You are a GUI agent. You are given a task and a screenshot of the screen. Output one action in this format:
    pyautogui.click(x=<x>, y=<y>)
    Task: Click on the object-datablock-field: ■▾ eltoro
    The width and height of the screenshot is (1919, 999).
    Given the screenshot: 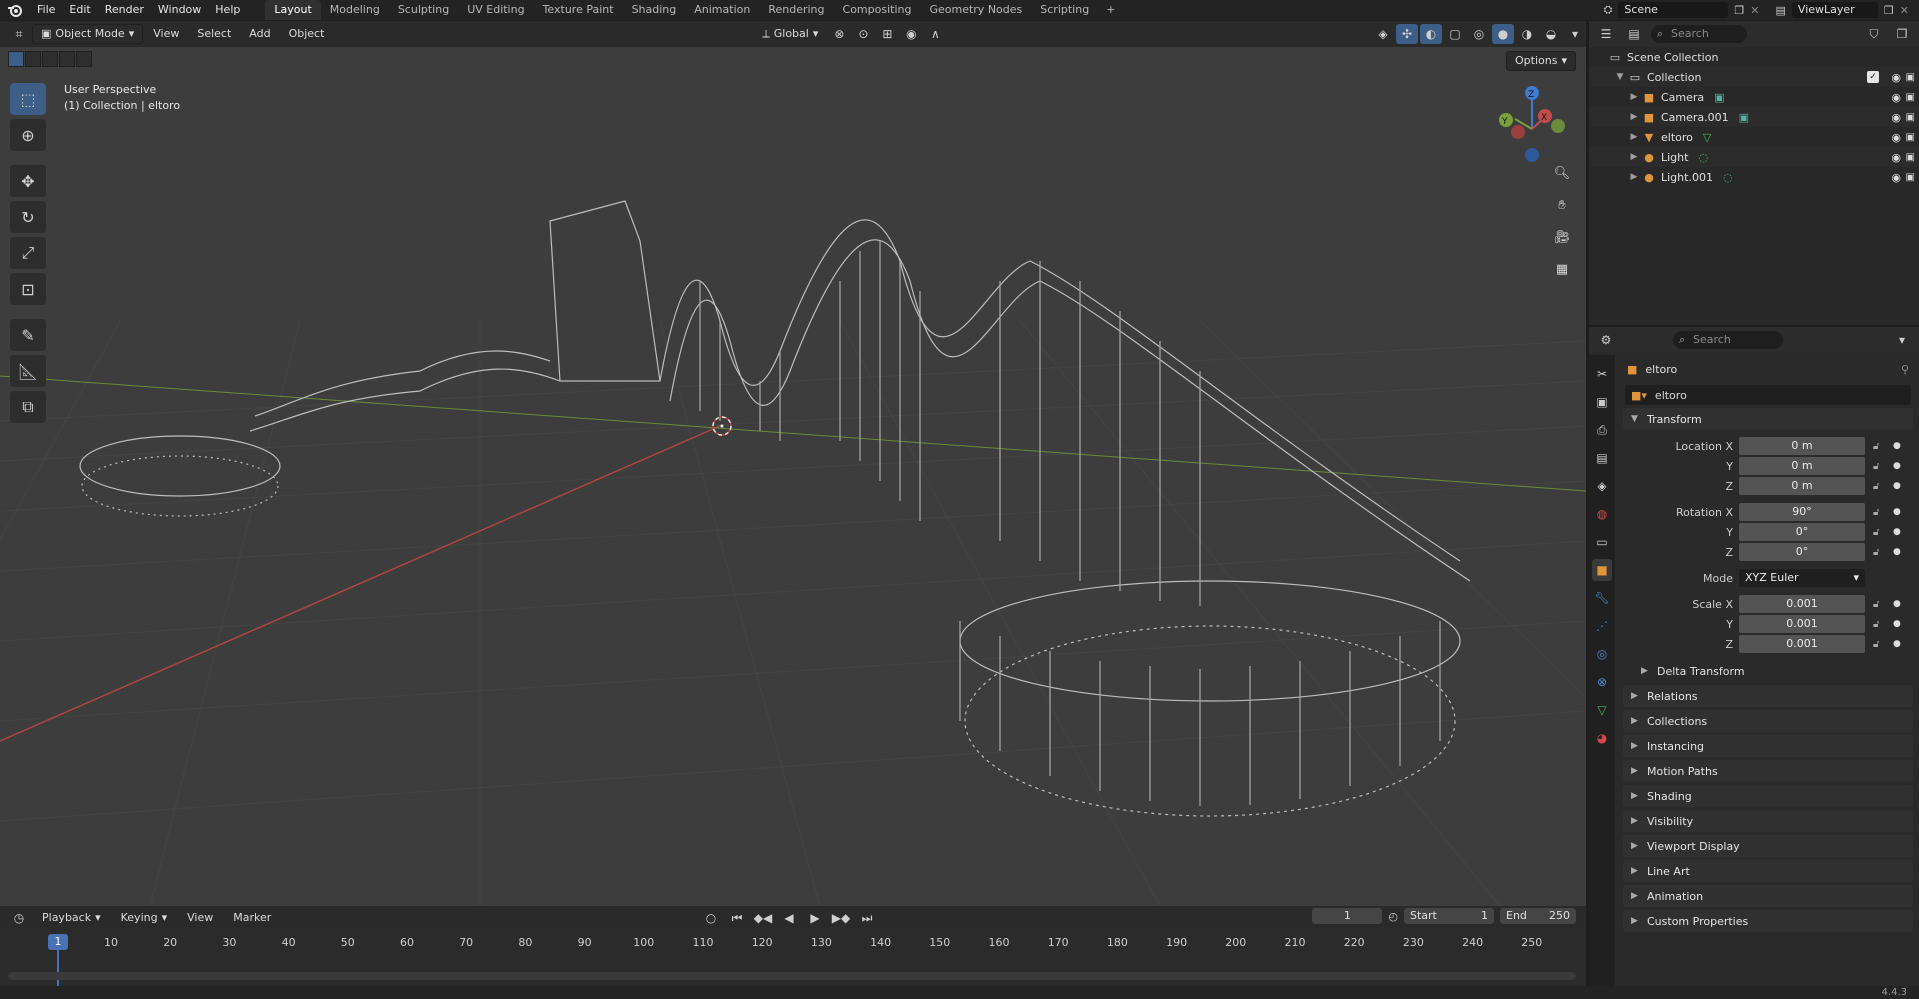 What is the action you would take?
    pyautogui.click(x=1768, y=395)
    